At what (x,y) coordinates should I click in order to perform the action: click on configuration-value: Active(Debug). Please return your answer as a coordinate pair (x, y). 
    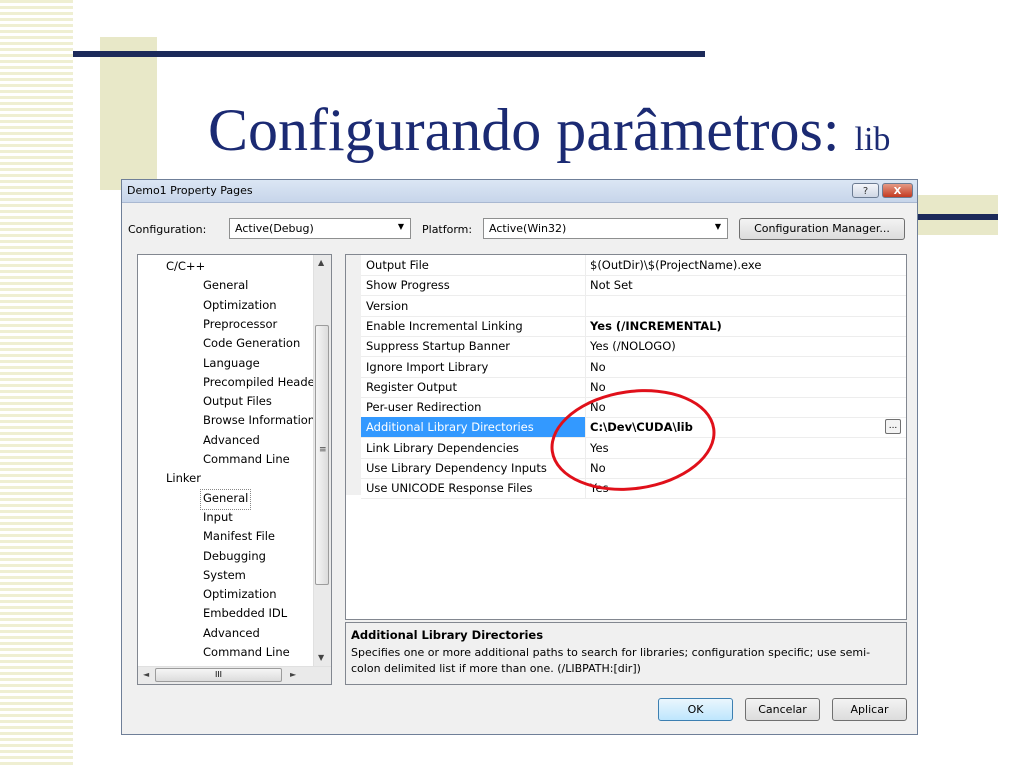
    Looking at the image, I should click on (274, 228).